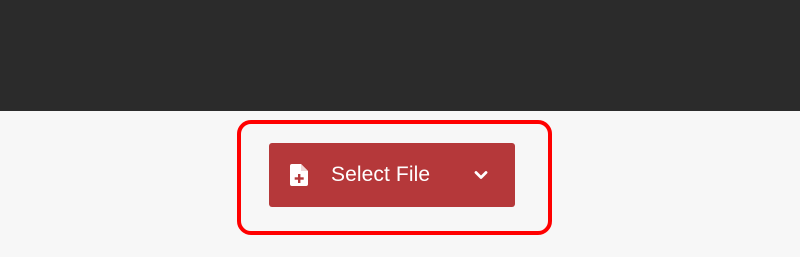 Image resolution: width=800 pixels, height=257 pixels. Describe the element at coordinates (299, 175) in the screenshot. I see `file-plus-icon` at that location.